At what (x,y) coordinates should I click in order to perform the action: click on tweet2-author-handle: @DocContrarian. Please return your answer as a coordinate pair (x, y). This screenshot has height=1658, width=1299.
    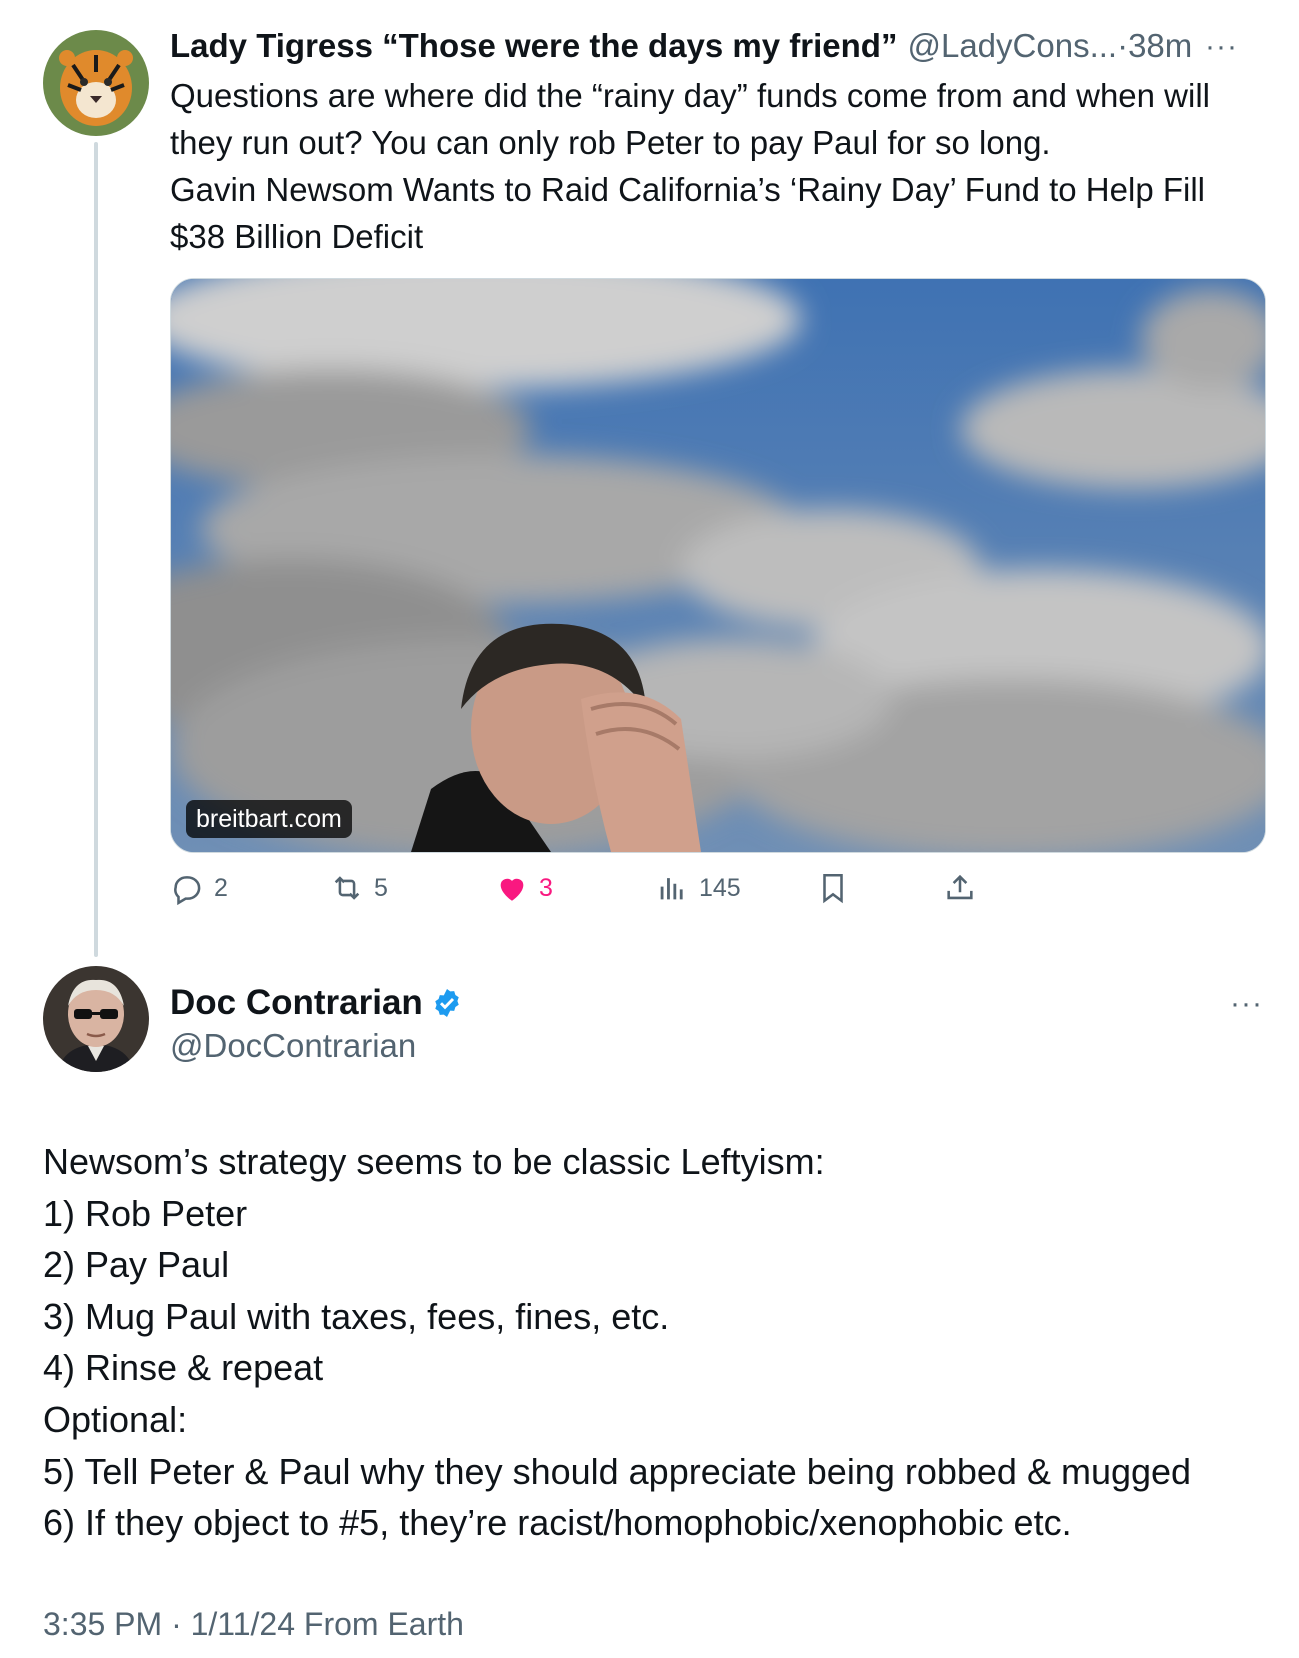
    Looking at the image, I should click on (293, 1046).